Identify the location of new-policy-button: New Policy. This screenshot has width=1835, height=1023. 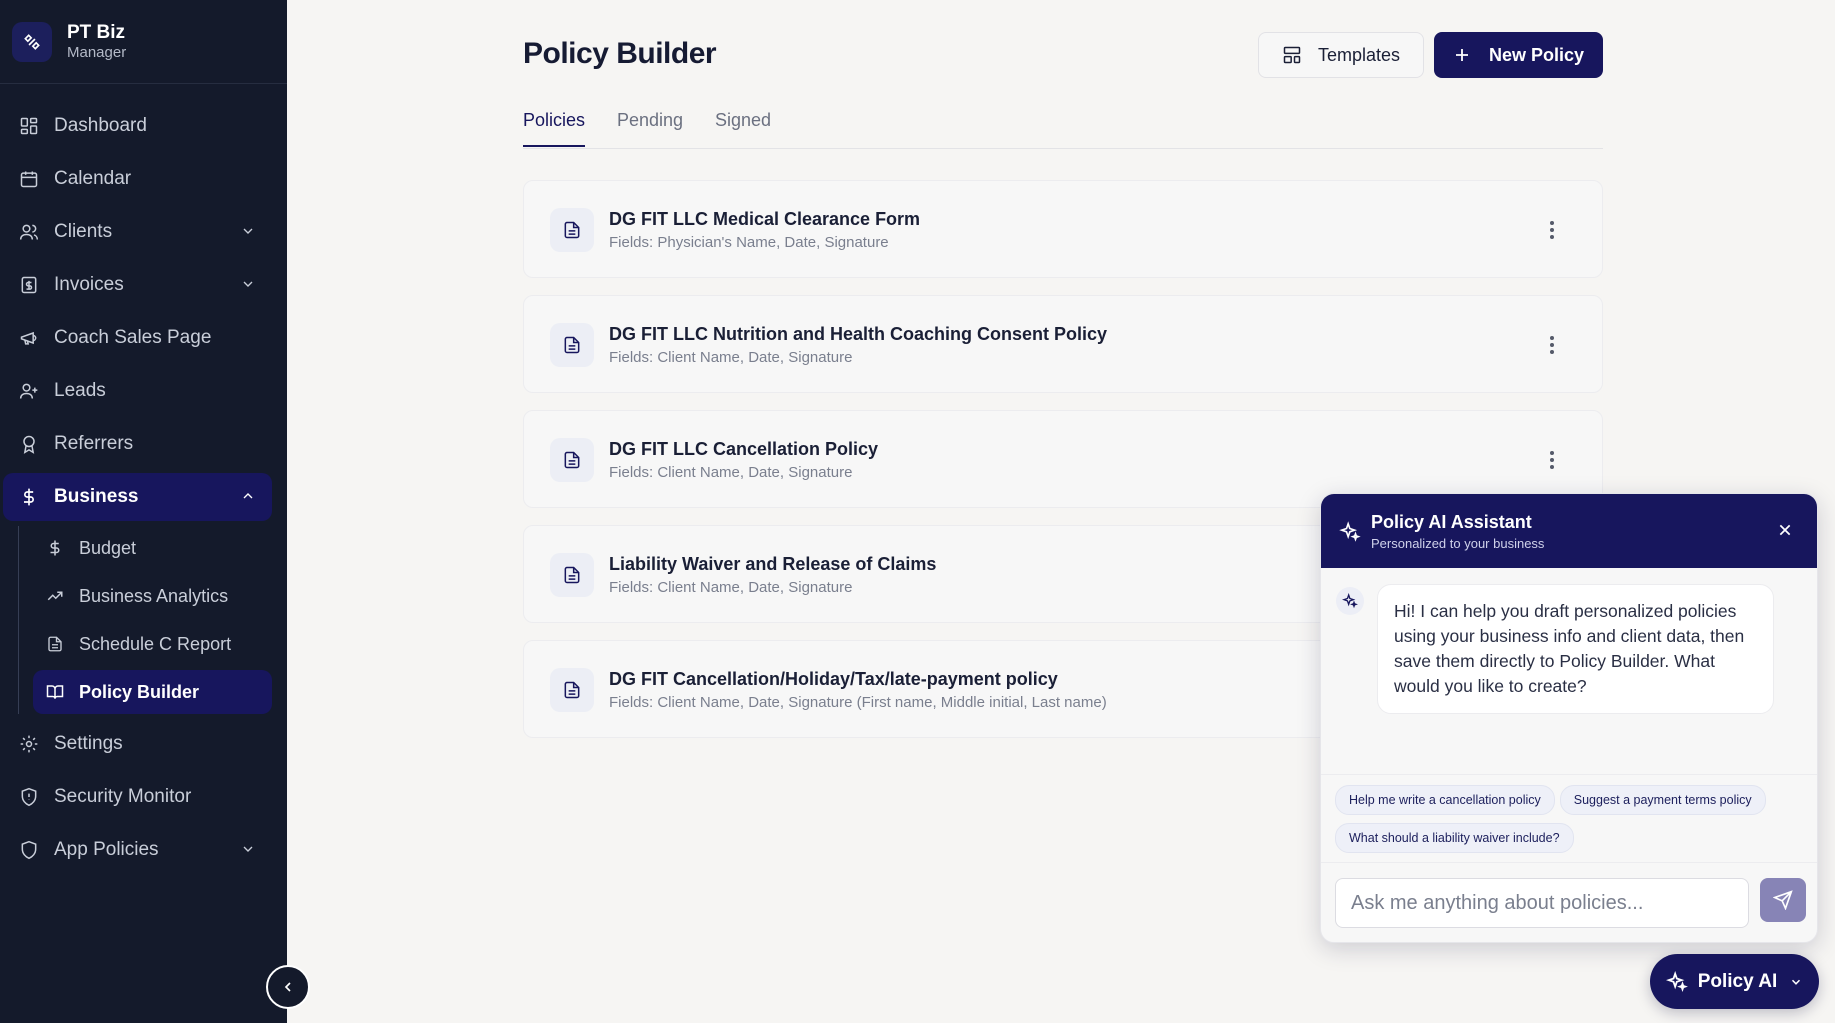
(1518, 55).